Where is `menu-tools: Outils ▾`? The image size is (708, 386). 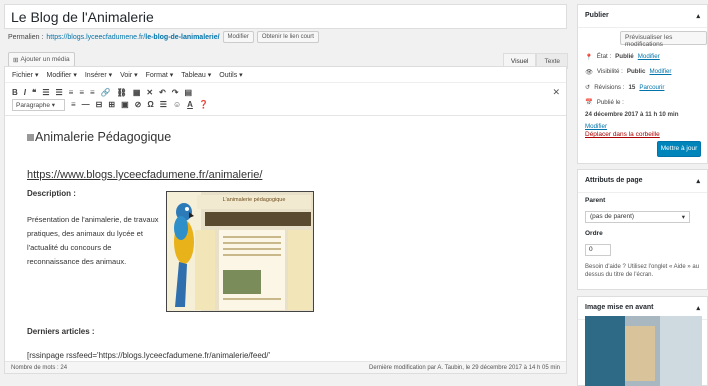 menu-tools: Outils ▾ is located at coordinates (230, 75).